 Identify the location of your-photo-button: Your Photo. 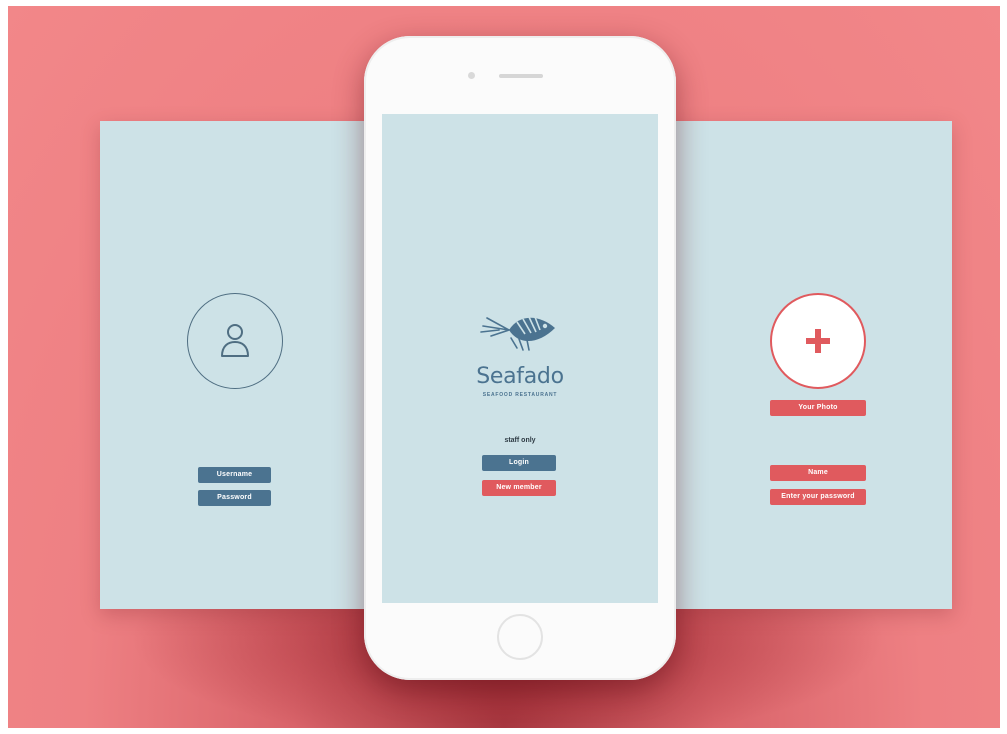
(818, 408).